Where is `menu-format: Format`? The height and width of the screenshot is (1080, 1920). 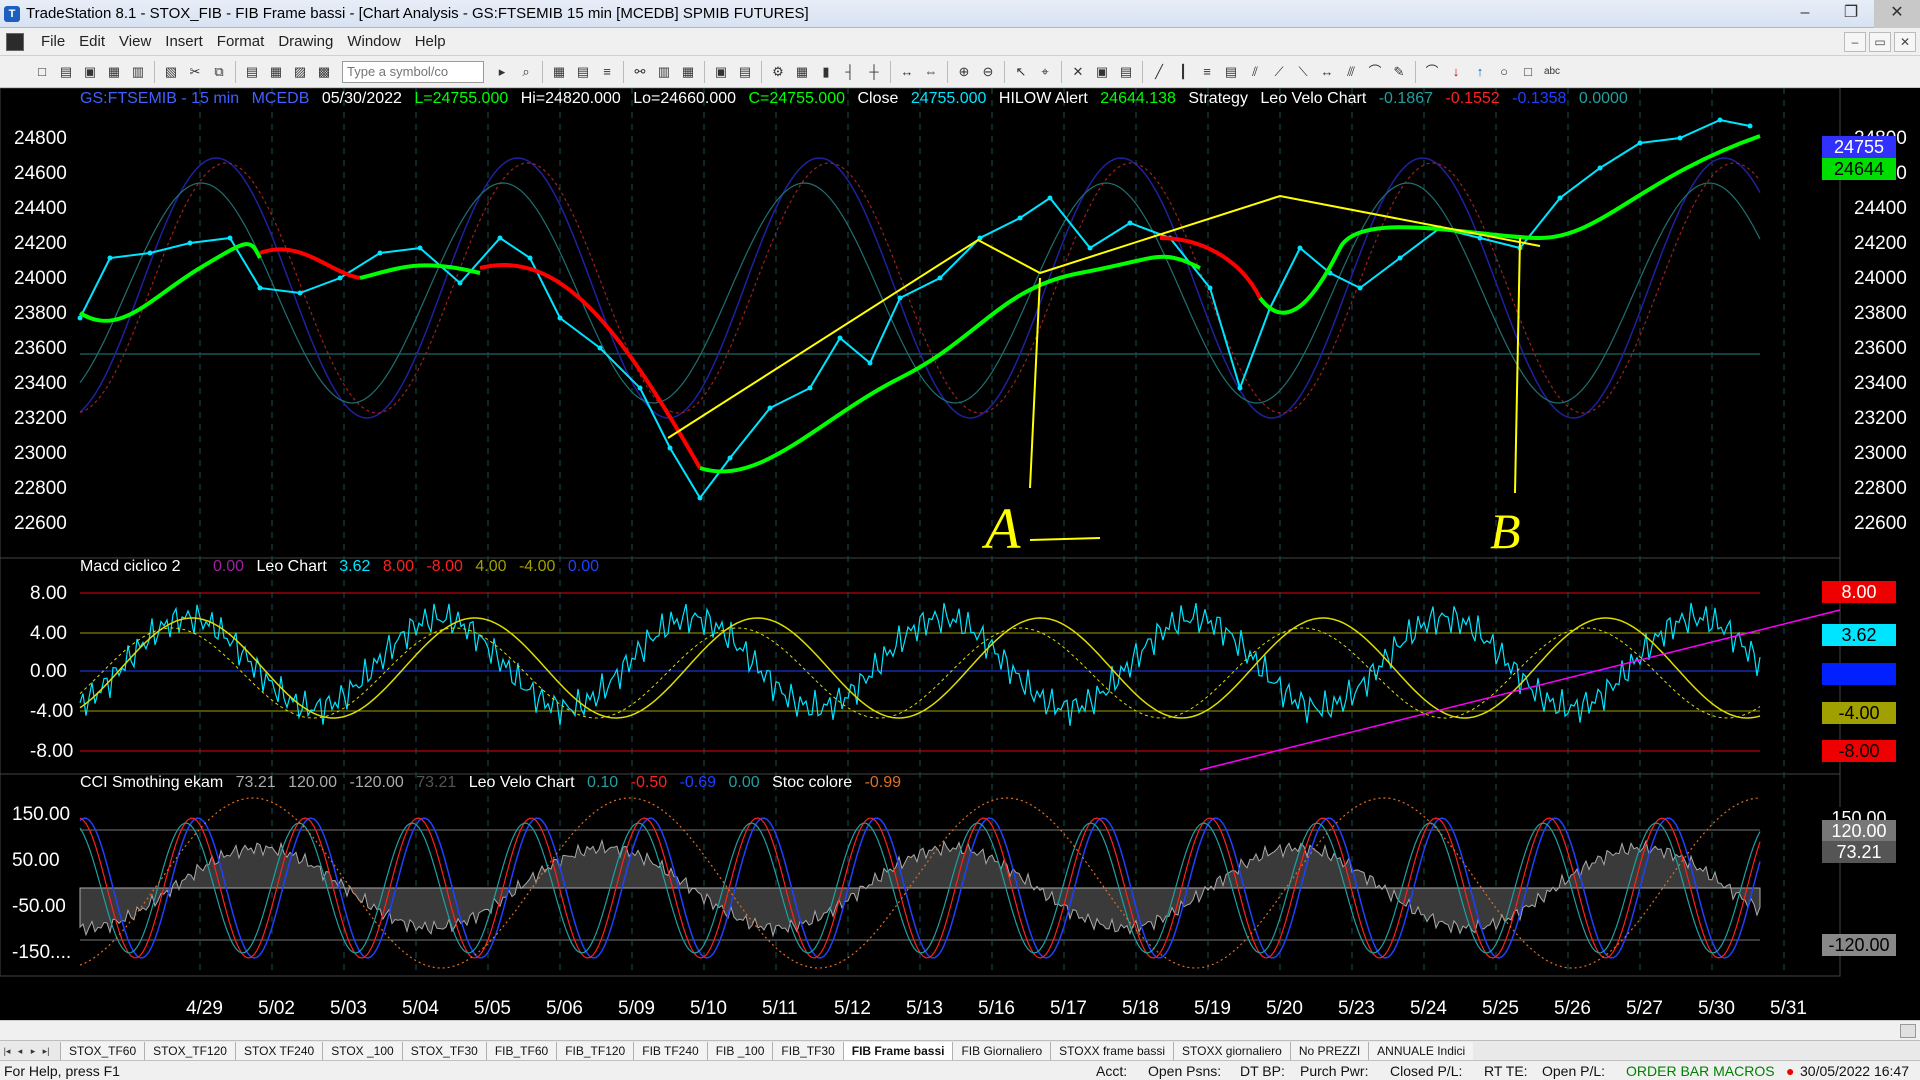
menu-format: Format is located at coordinates (241, 41).